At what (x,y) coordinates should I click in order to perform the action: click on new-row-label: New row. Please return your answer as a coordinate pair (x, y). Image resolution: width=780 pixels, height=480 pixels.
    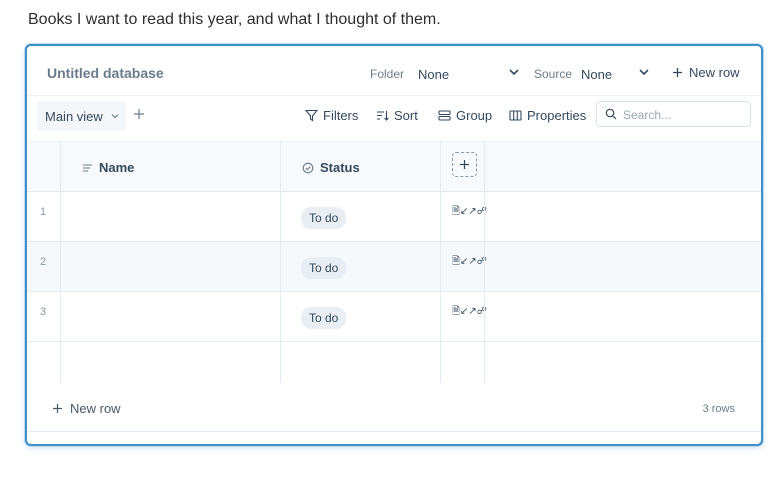
    Looking at the image, I should click on (714, 72).